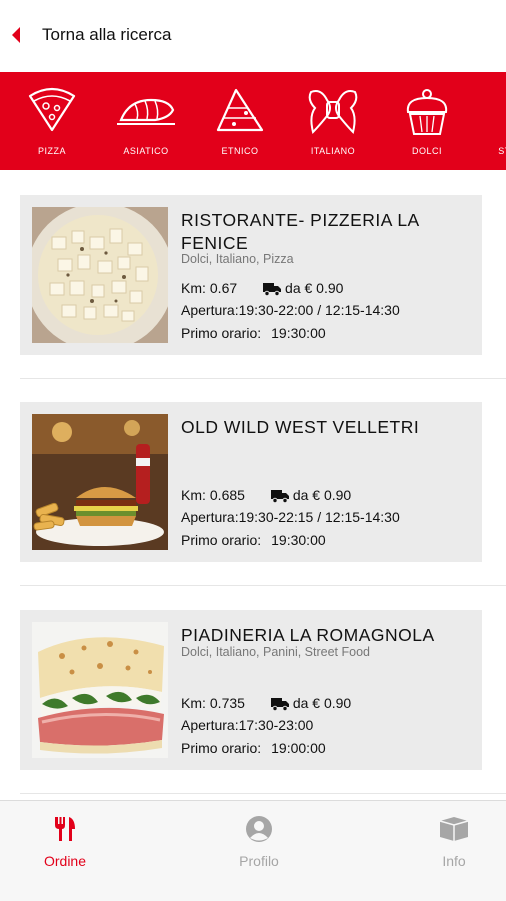 The image size is (506, 901). I want to click on tab-label: Info, so click(454, 861).